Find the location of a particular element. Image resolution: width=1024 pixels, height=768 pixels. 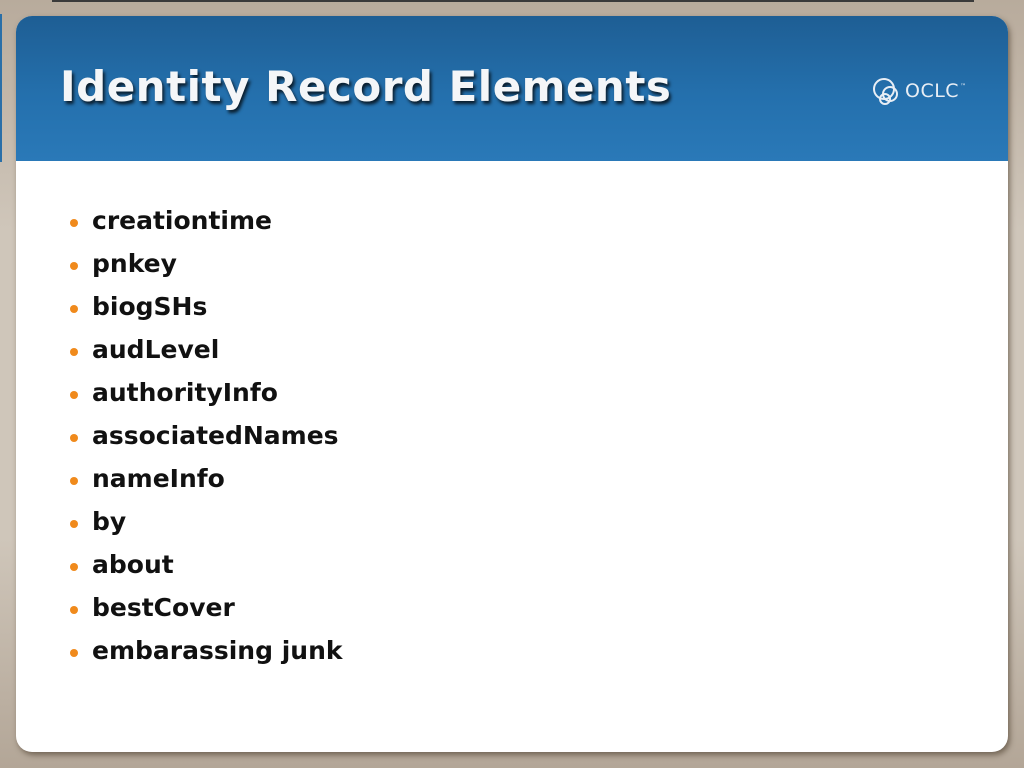

bullet-text: embarassing junk is located at coordinates (217, 650).